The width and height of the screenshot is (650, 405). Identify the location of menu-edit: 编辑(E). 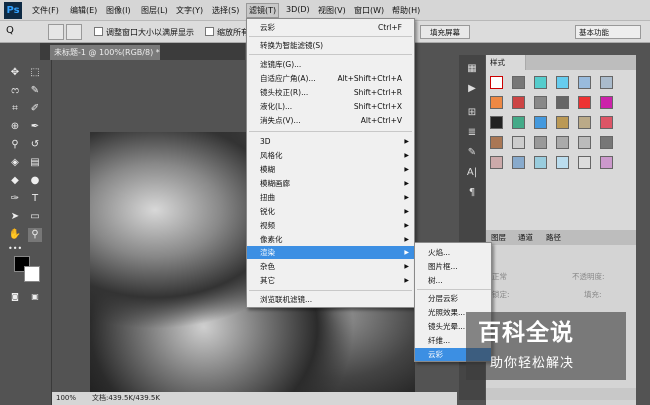
(83, 10).